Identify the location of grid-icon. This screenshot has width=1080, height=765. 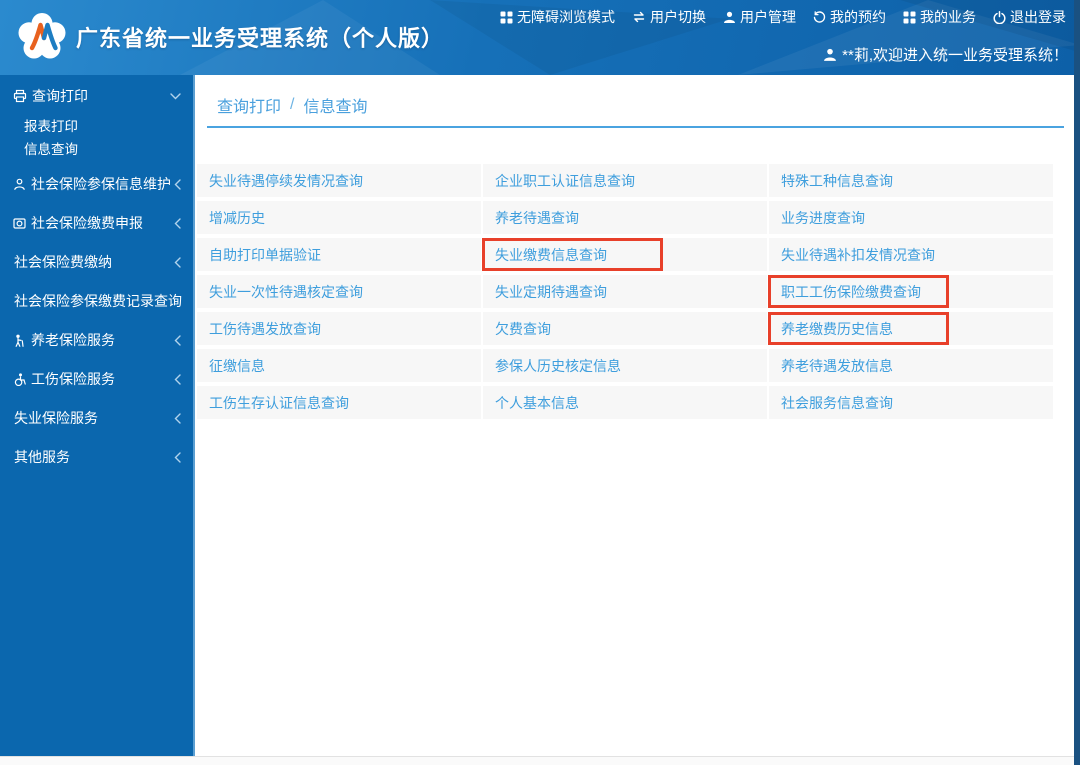
(909, 17).